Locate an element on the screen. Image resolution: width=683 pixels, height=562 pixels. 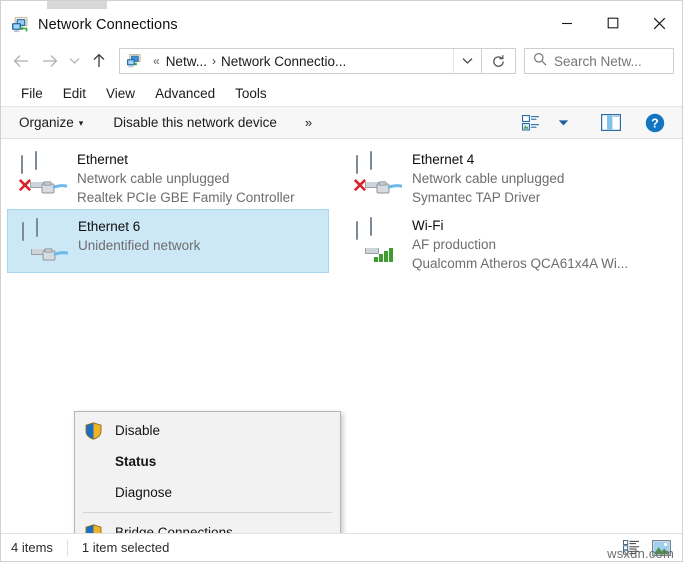
refresh-button is located at coordinates (499, 61).